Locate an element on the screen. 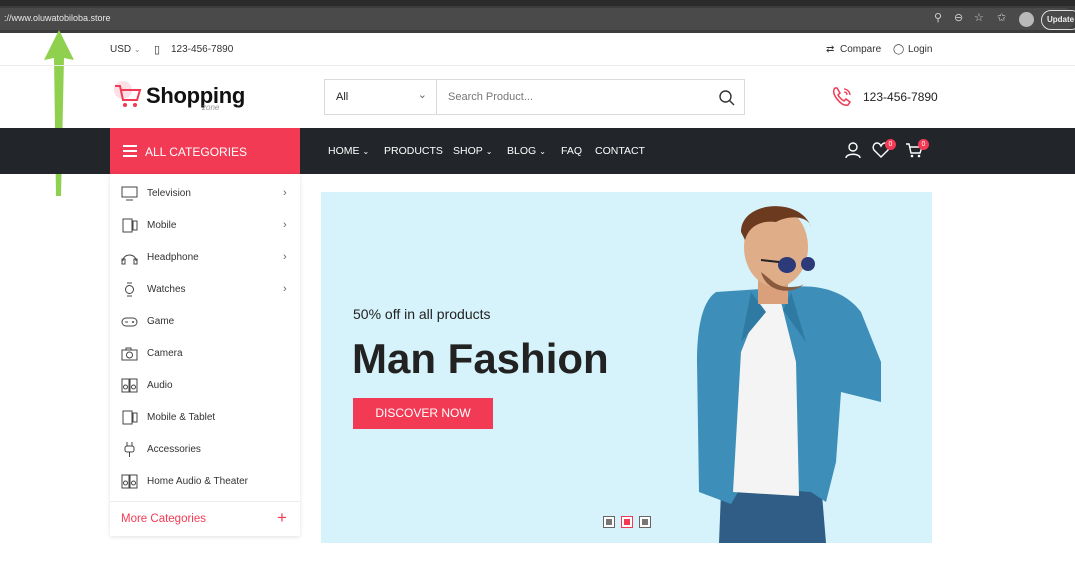 The width and height of the screenshot is (1075, 562). top-bar: USD ⌄ ▯ 123-456-7890 ⇄ Compare ◯ Login is located at coordinates (537, 49).